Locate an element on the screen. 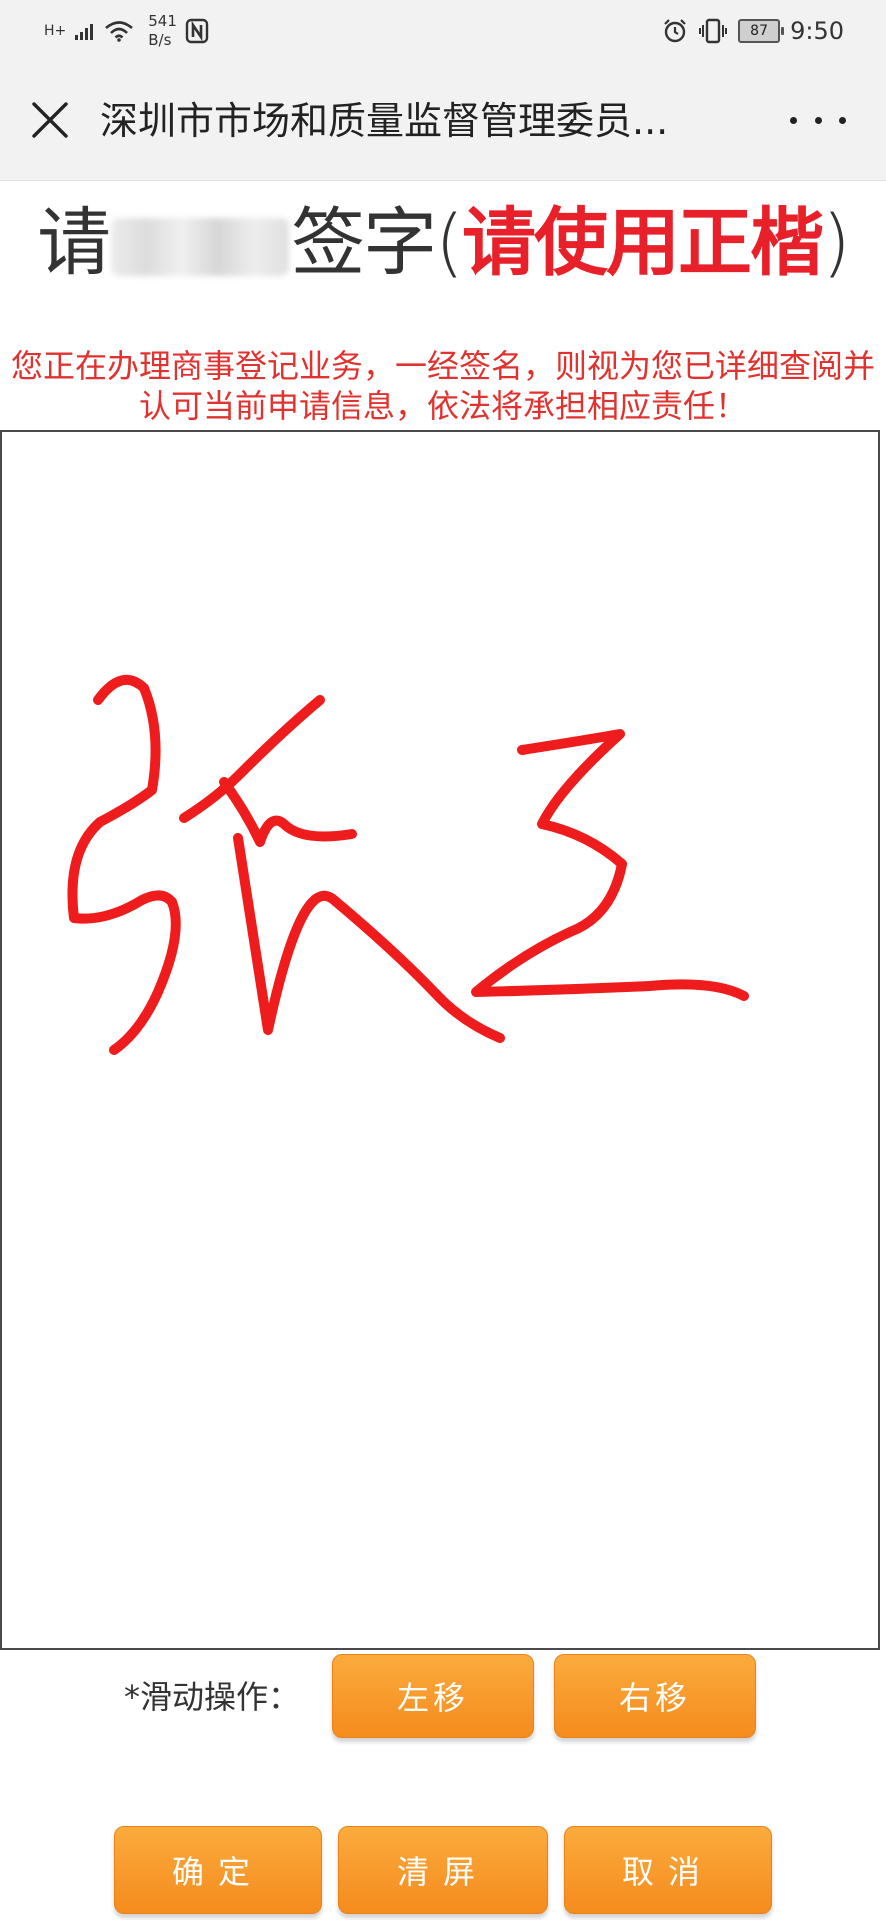 The width and height of the screenshot is (886, 1920). battery-icon: 87 is located at coordinates (761, 31).